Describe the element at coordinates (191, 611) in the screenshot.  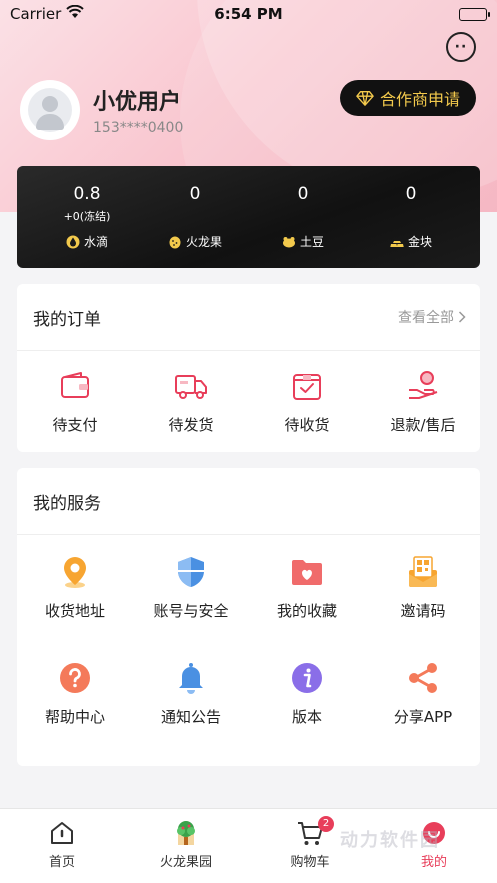
I see `service-label: 账号与安全` at that location.